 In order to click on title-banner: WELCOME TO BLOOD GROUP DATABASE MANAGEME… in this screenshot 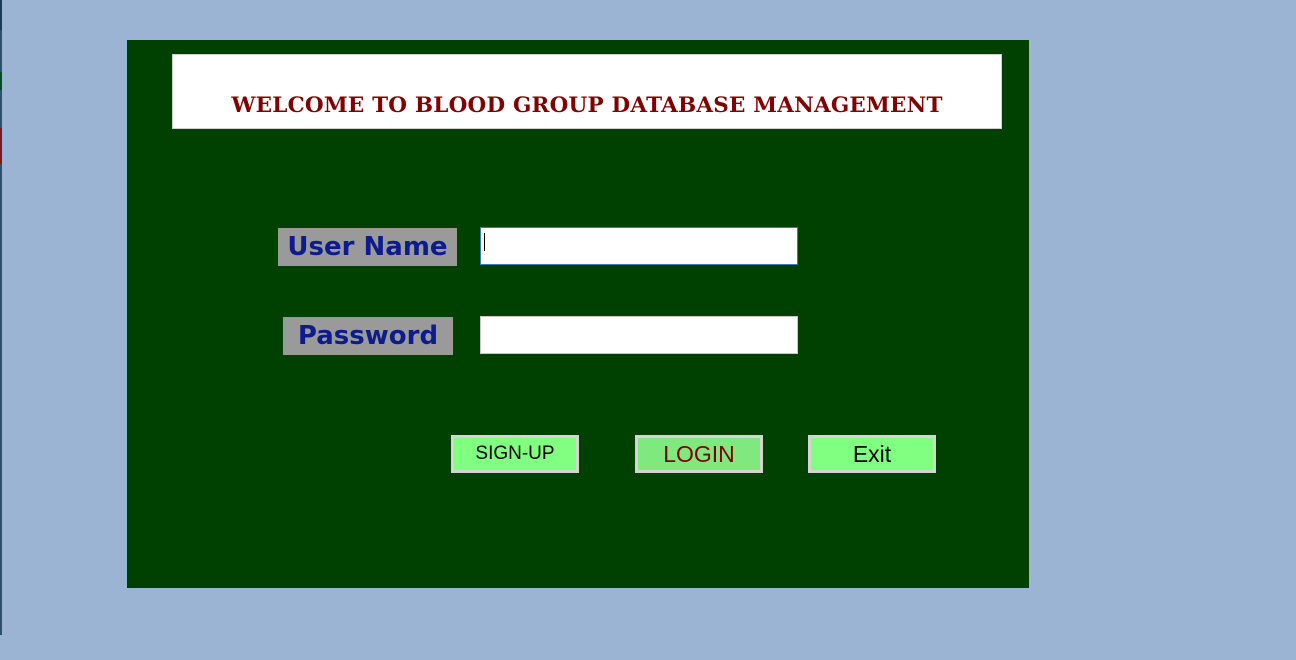, I will do `click(587, 91)`.